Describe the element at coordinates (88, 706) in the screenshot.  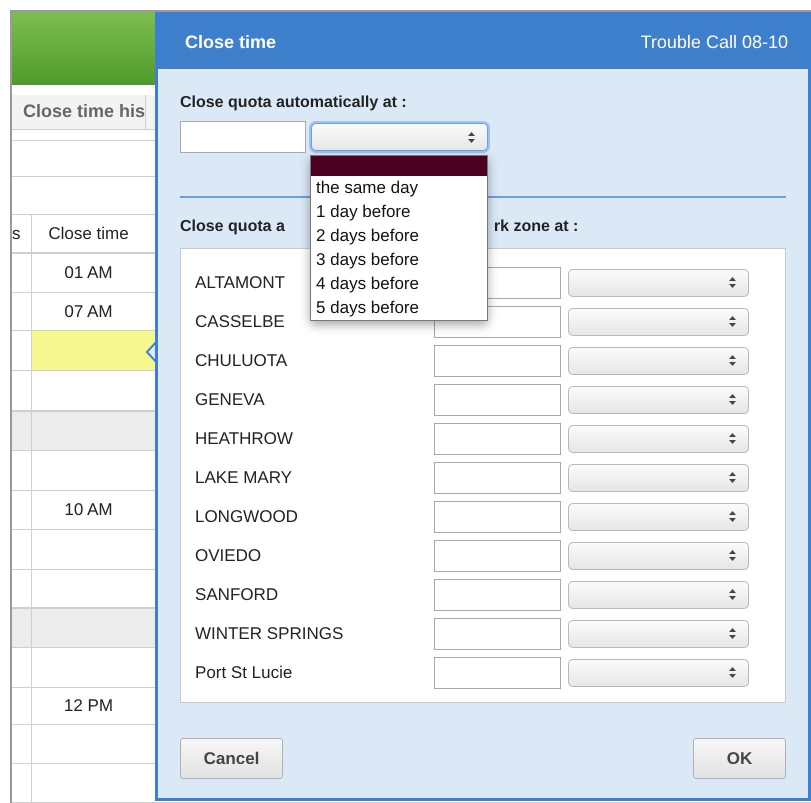
I see `table-cell-text: 12 PM` at that location.